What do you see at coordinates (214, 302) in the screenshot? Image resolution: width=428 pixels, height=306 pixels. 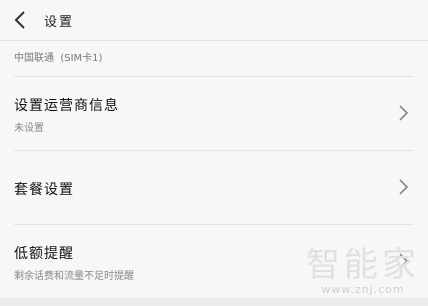 I see `bottom-bar` at bounding box center [214, 302].